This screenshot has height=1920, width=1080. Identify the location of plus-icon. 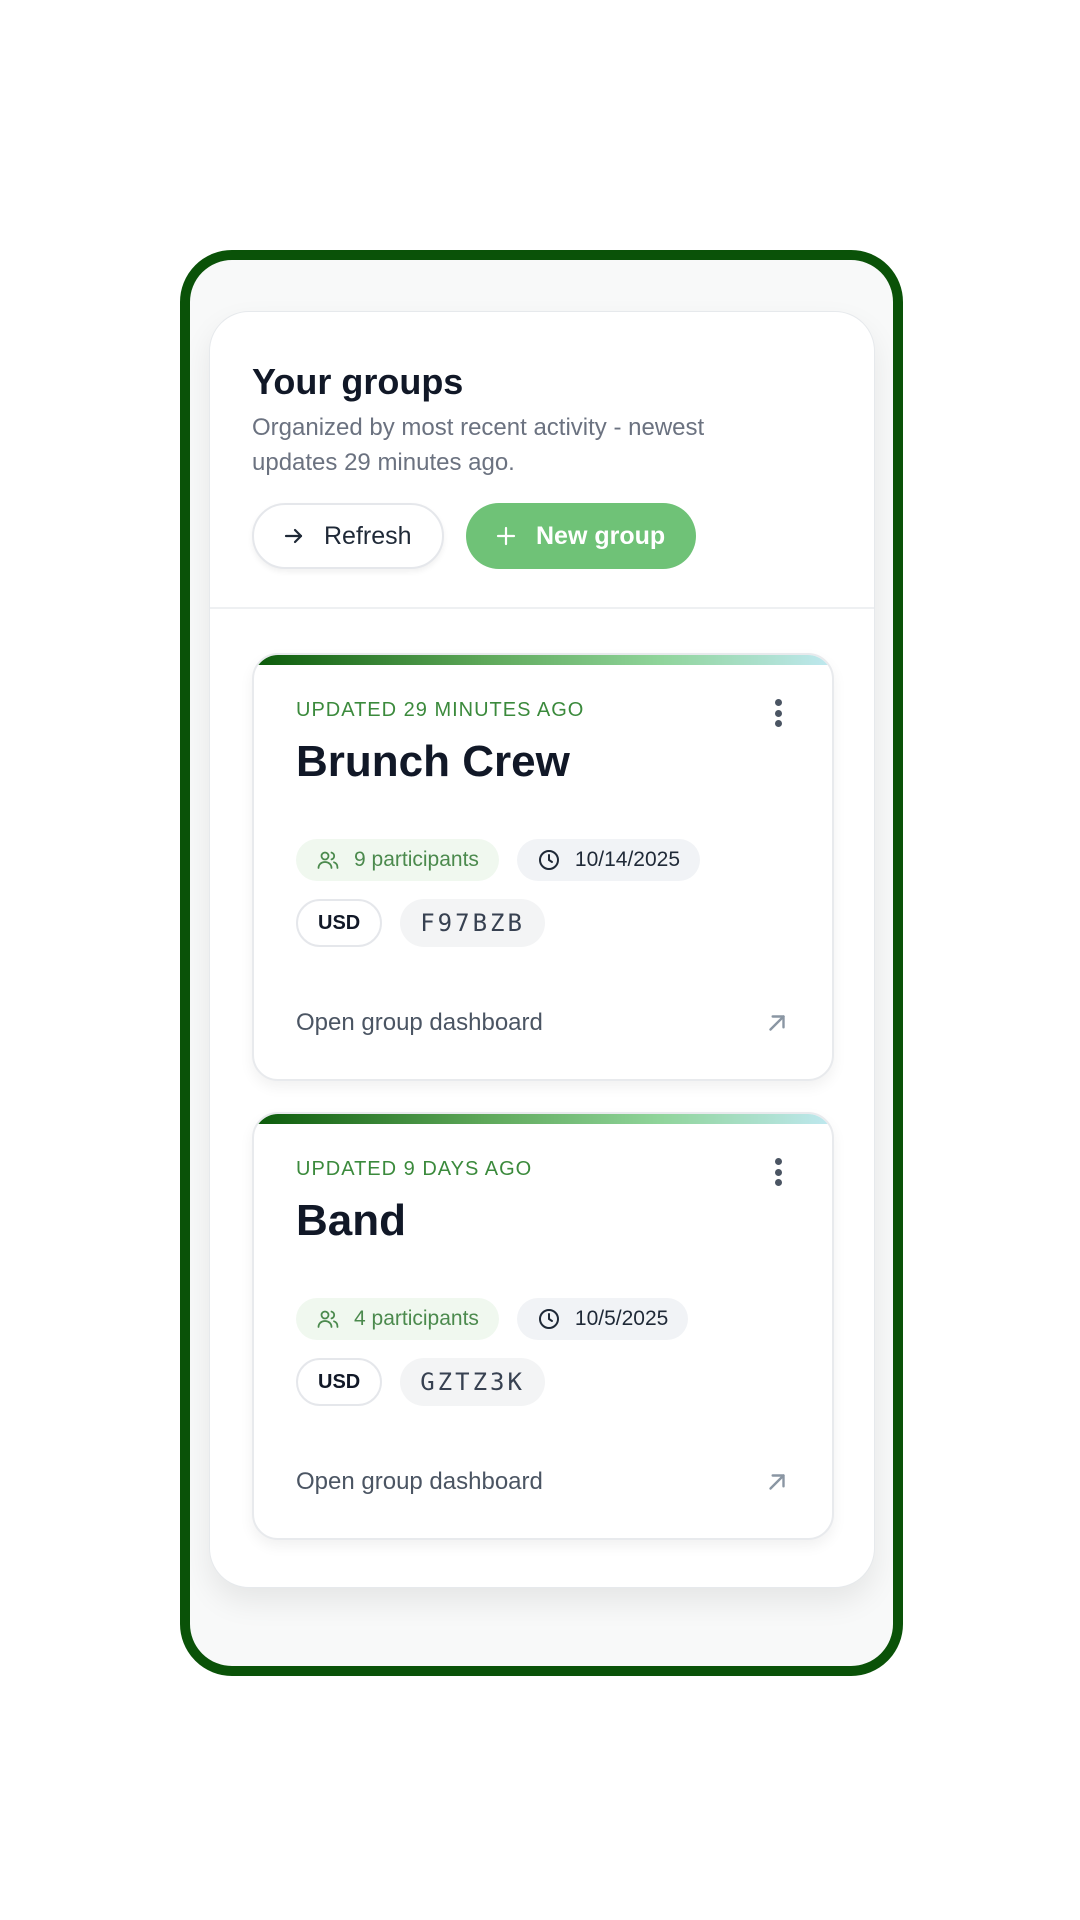
(506, 536).